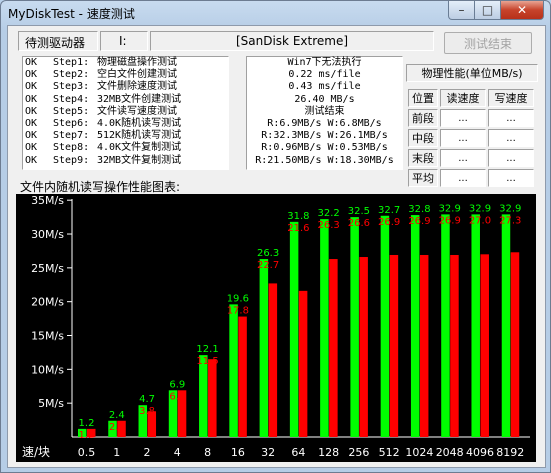 The width and height of the screenshot is (551, 473). Describe the element at coordinates (147, 399) in the screenshot. I see `read-value-label: 4.7` at that location.